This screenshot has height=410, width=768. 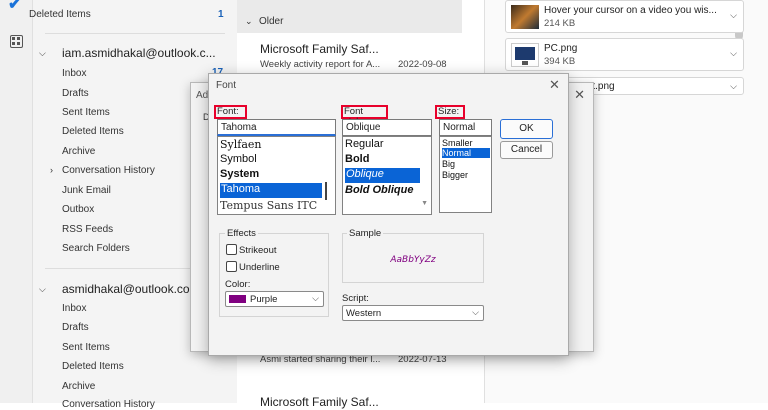 What do you see at coordinates (365, 233) in the screenshot?
I see `sample-label: Sample` at bounding box center [365, 233].